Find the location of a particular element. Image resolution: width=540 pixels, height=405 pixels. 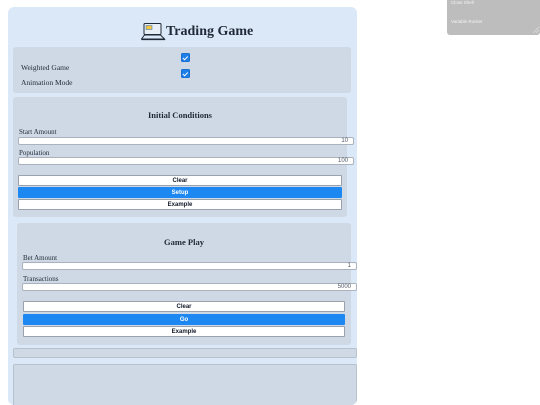

floating-mini-panel: Close Shell Variable Rocket is located at coordinates (493, 17).